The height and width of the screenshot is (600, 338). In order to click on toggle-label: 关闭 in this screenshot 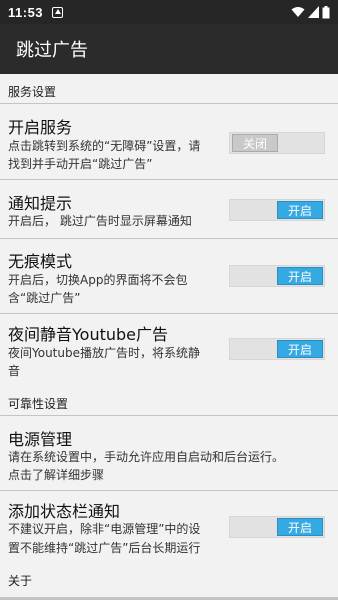, I will do `click(255, 143)`.